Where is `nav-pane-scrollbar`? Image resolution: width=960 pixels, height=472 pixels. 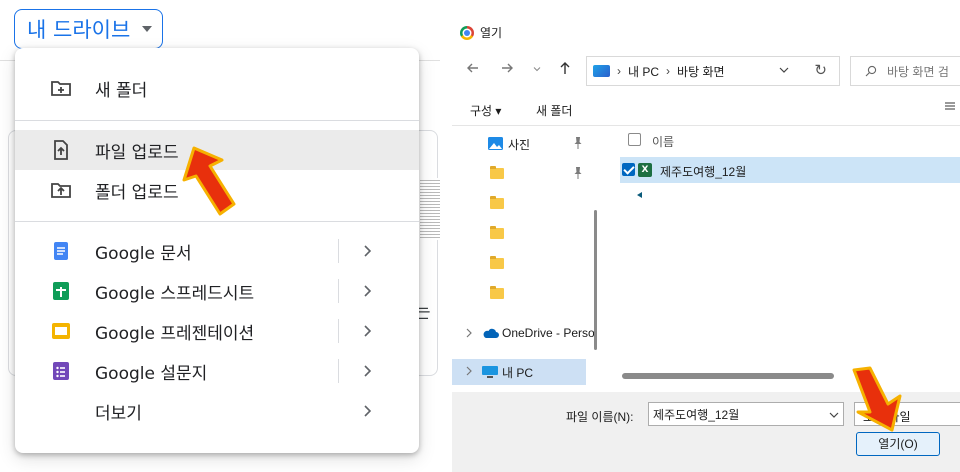
nav-pane-scrollbar is located at coordinates (595, 280).